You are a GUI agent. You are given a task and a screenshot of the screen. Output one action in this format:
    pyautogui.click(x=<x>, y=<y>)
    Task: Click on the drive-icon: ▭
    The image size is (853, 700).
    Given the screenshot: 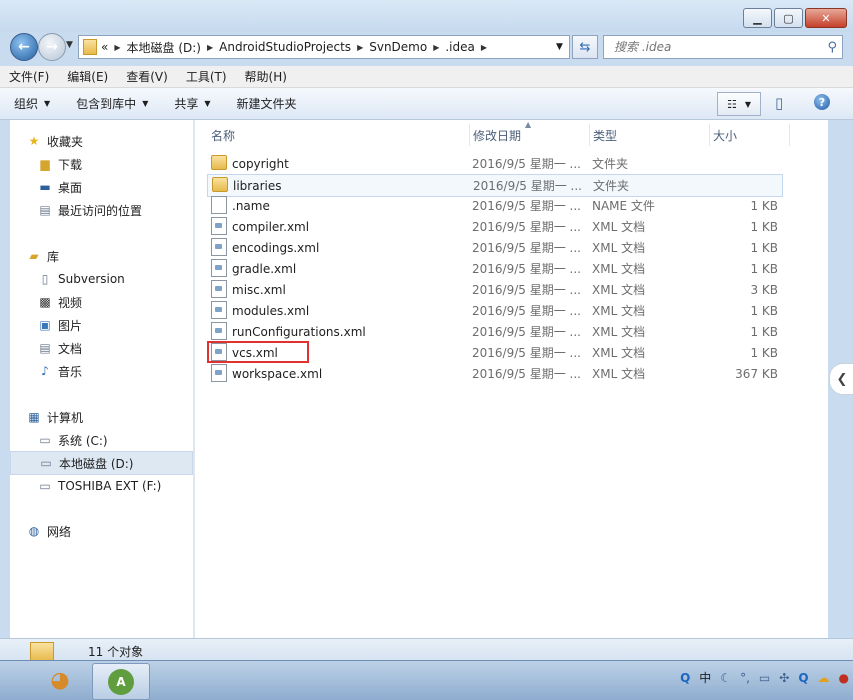 What is the action you would take?
    pyautogui.click(x=45, y=486)
    